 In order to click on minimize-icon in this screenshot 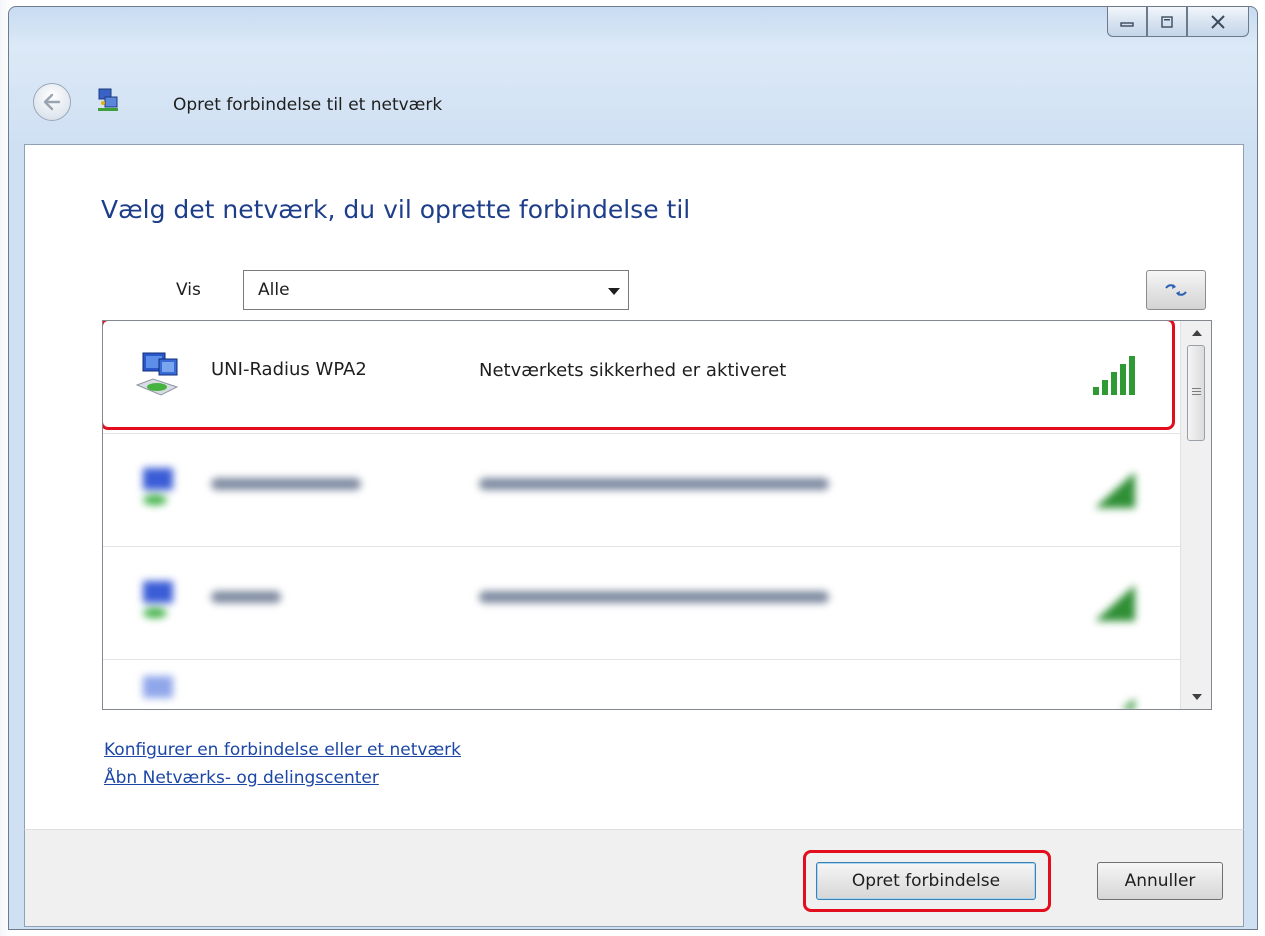, I will do `click(1127, 24)`.